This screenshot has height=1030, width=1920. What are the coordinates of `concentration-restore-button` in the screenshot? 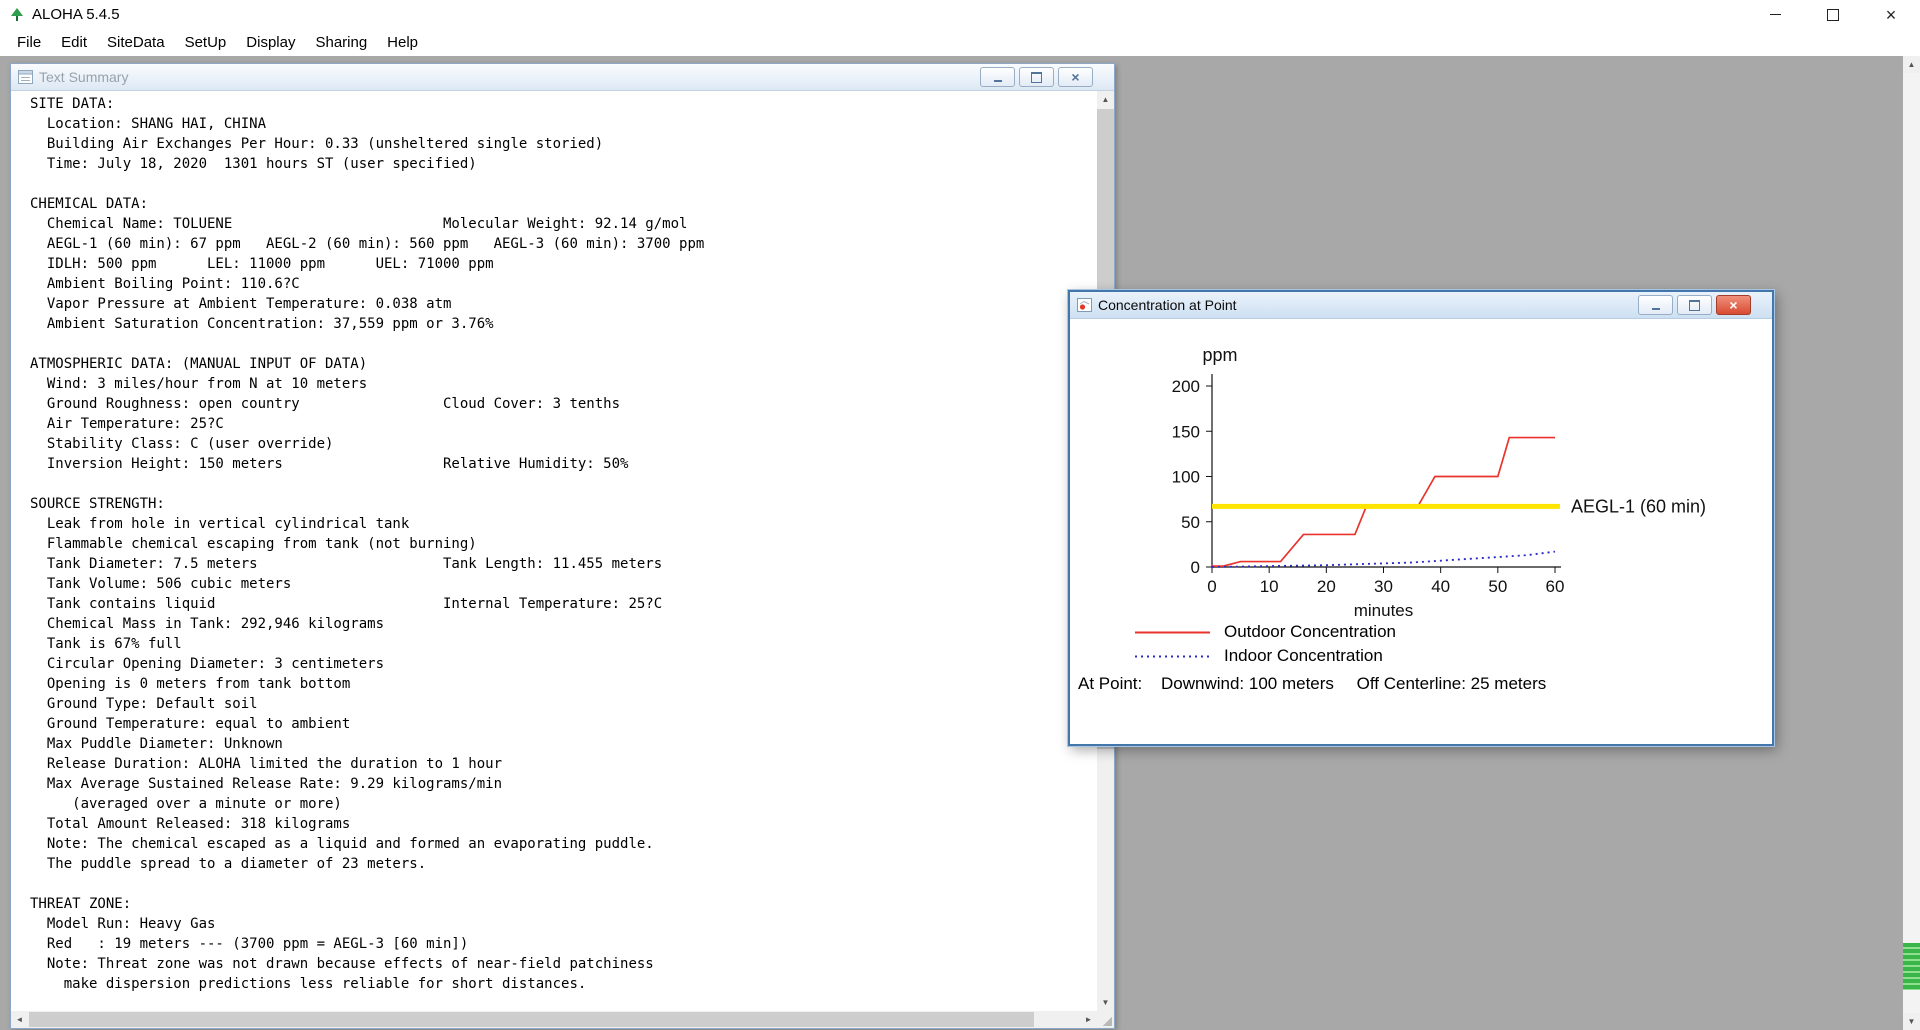 It's located at (1694, 305).